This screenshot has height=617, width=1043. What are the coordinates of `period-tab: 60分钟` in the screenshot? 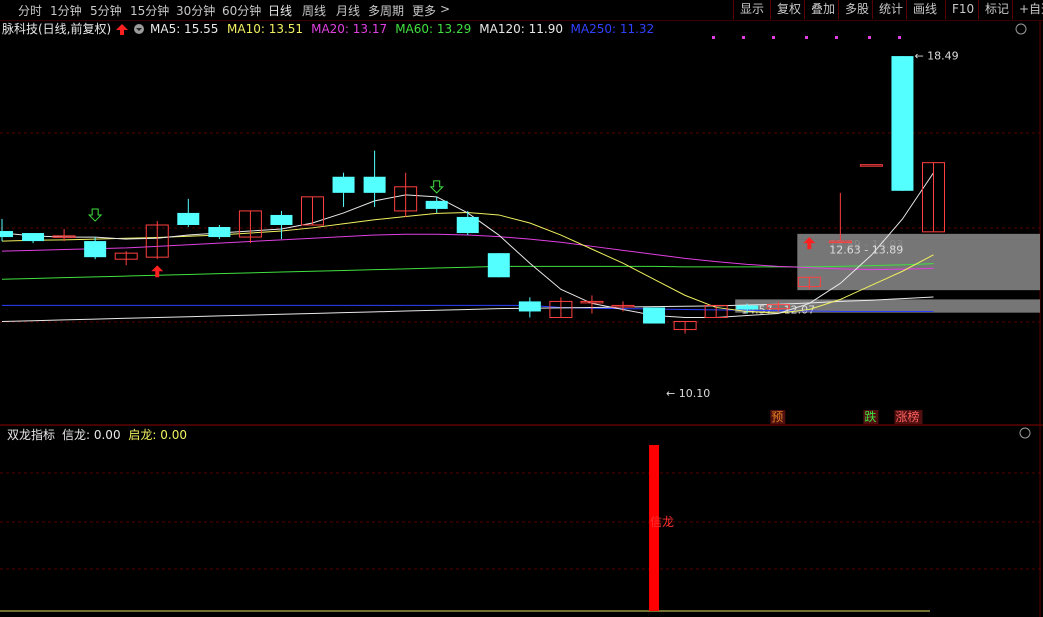 It's located at (241, 10).